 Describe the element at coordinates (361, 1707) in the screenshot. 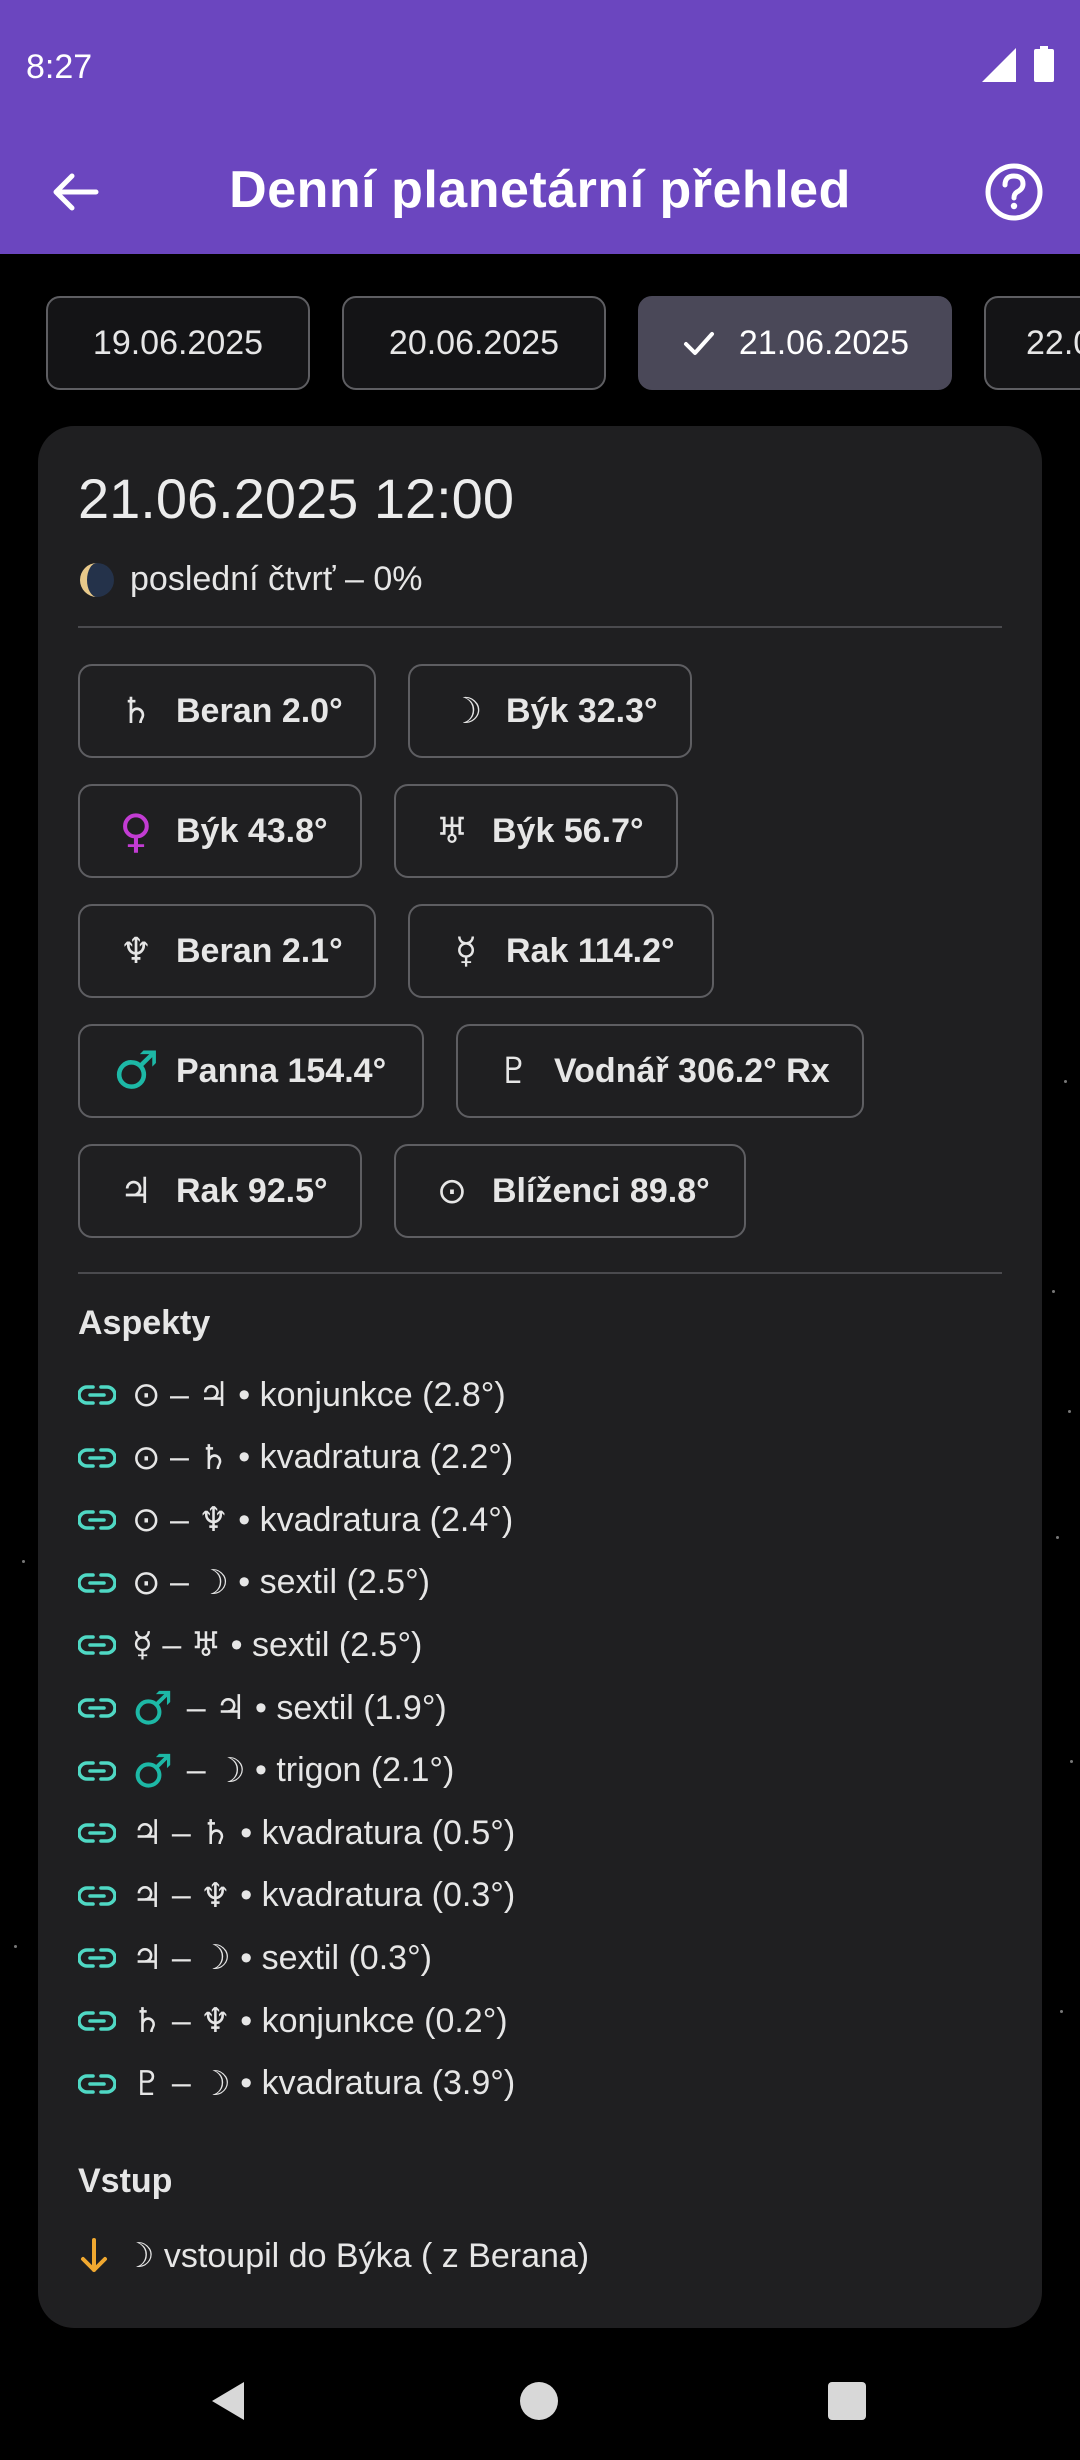

I see `aspect-text: sextil (1.9°)` at that location.